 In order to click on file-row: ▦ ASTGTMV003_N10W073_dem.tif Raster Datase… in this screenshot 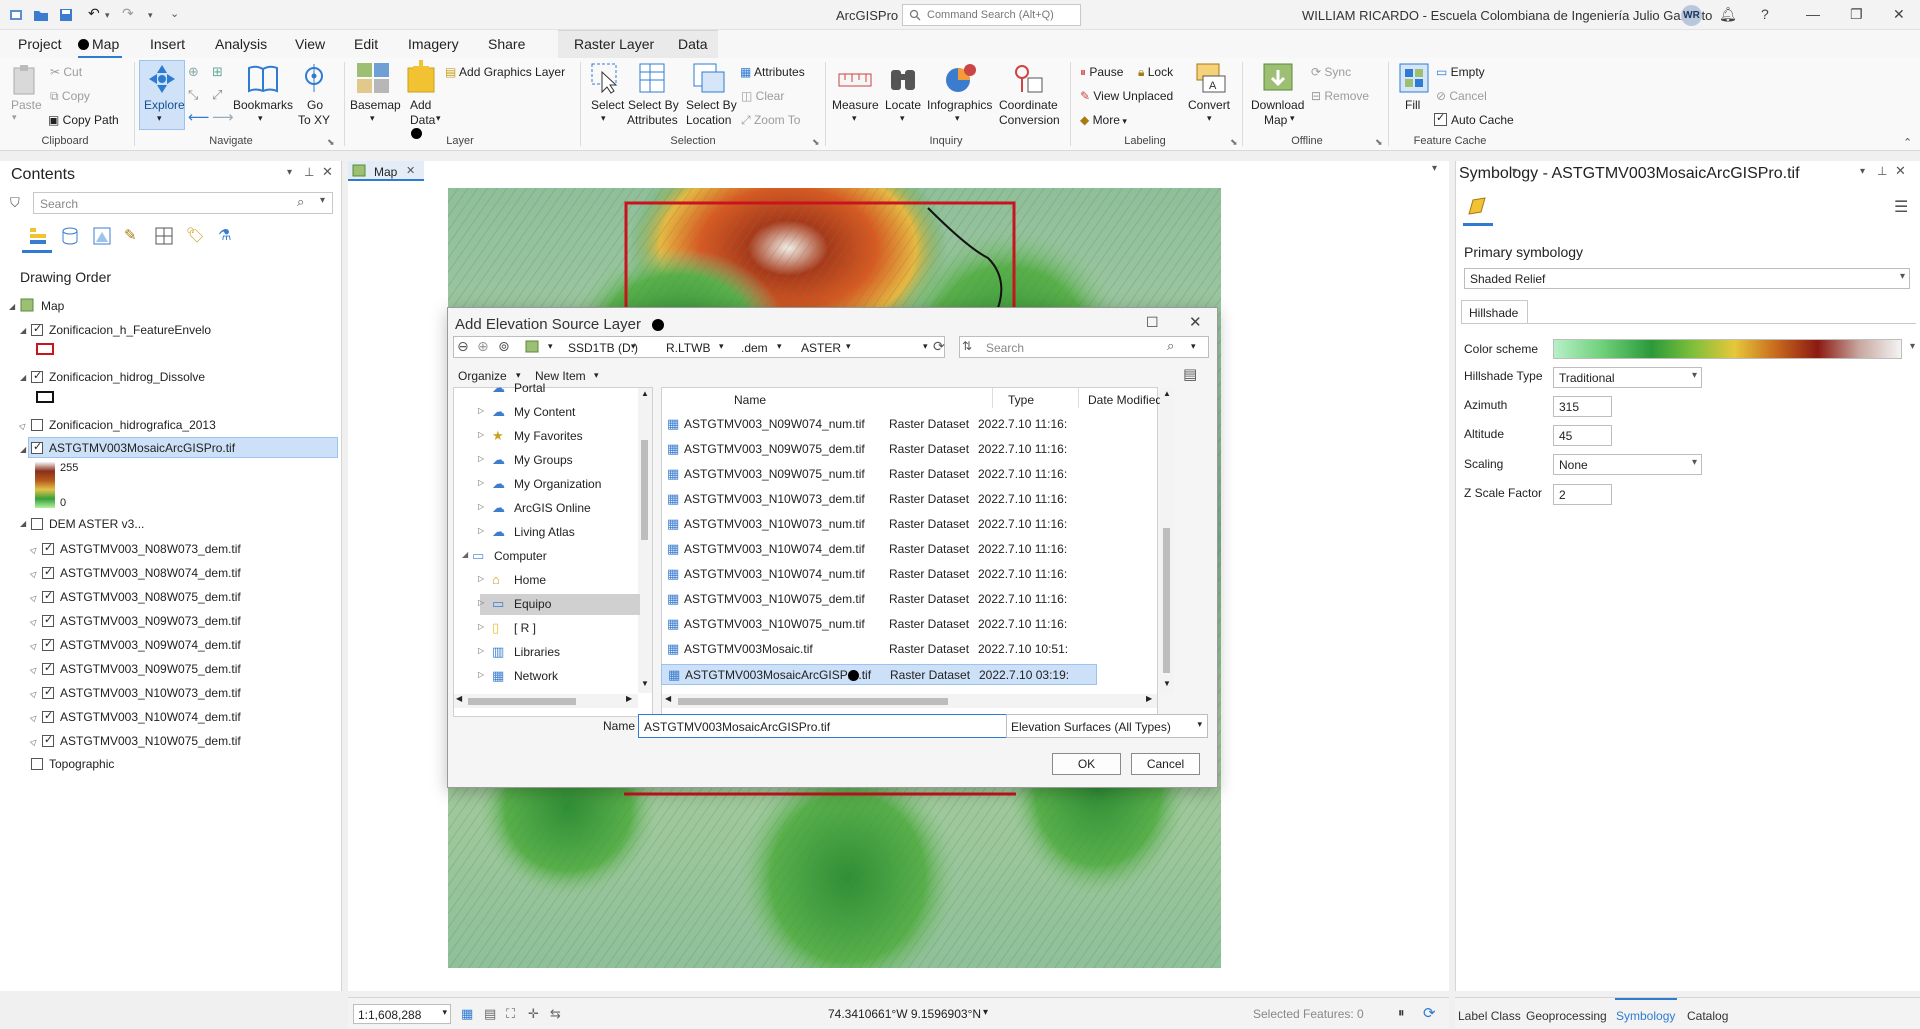, I will do `click(879, 499)`.